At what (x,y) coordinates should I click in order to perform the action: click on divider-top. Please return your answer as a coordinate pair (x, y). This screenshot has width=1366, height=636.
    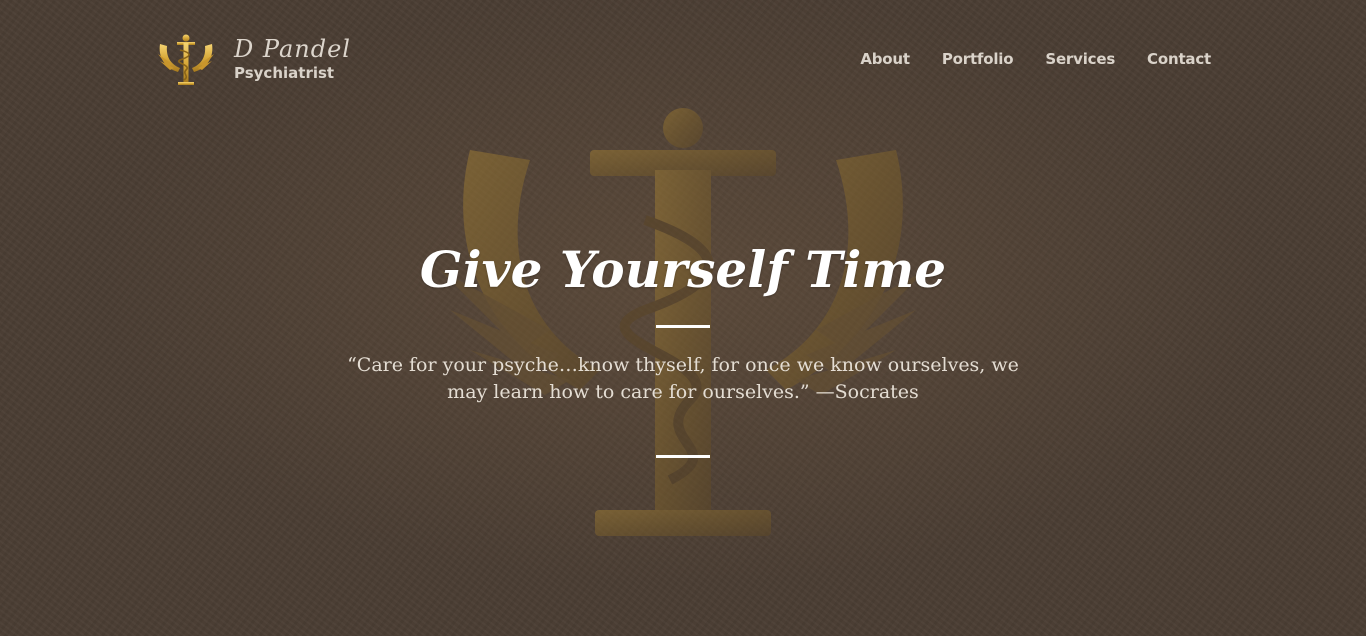
    Looking at the image, I should click on (683, 326).